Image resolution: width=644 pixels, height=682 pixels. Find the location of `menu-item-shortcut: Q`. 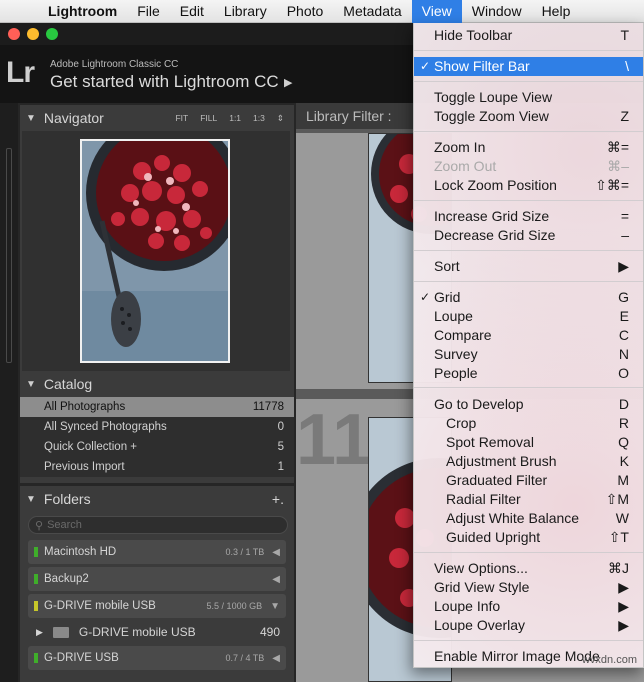

menu-item-shortcut: Q is located at coordinates (623, 442).